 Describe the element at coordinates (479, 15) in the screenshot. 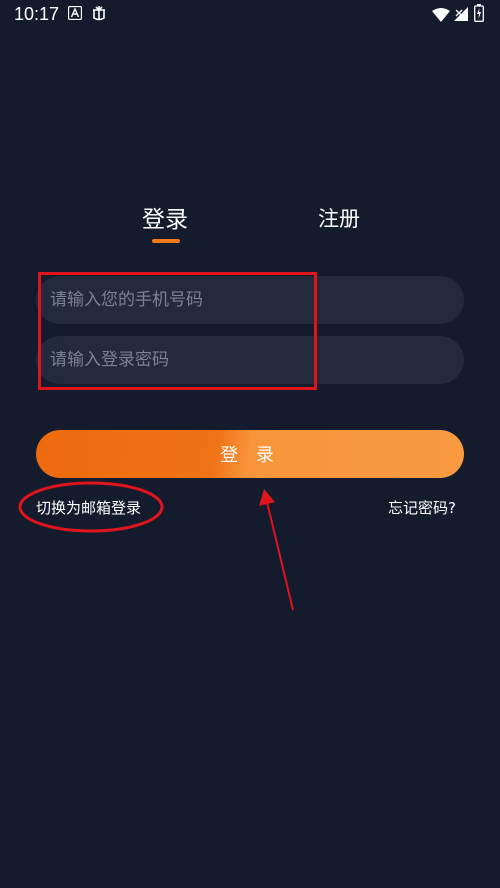

I see `battery-icon` at that location.